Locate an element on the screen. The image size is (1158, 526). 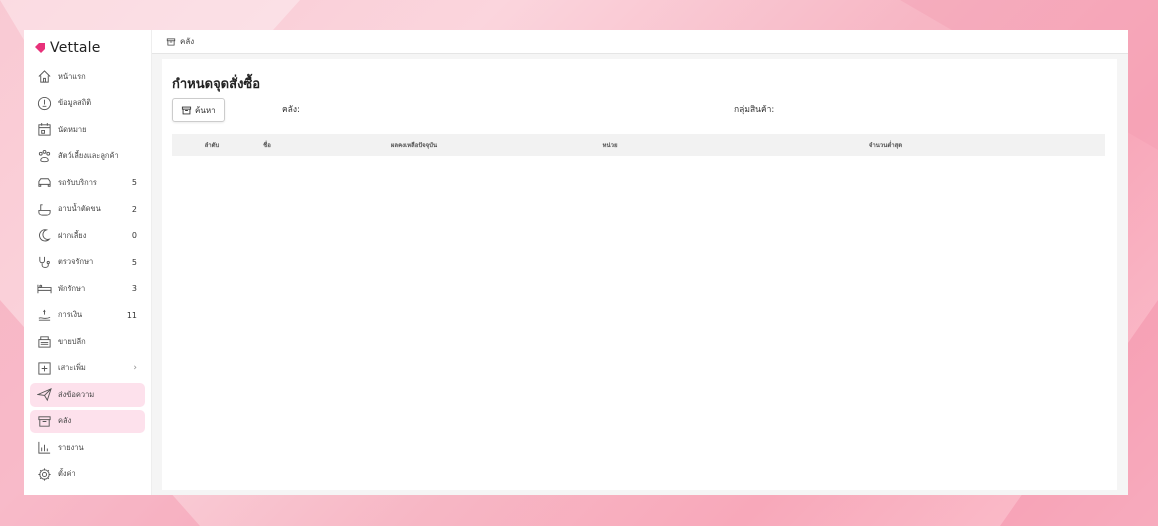
sidebar-item-label: การเงิน is located at coordinates (70, 315).